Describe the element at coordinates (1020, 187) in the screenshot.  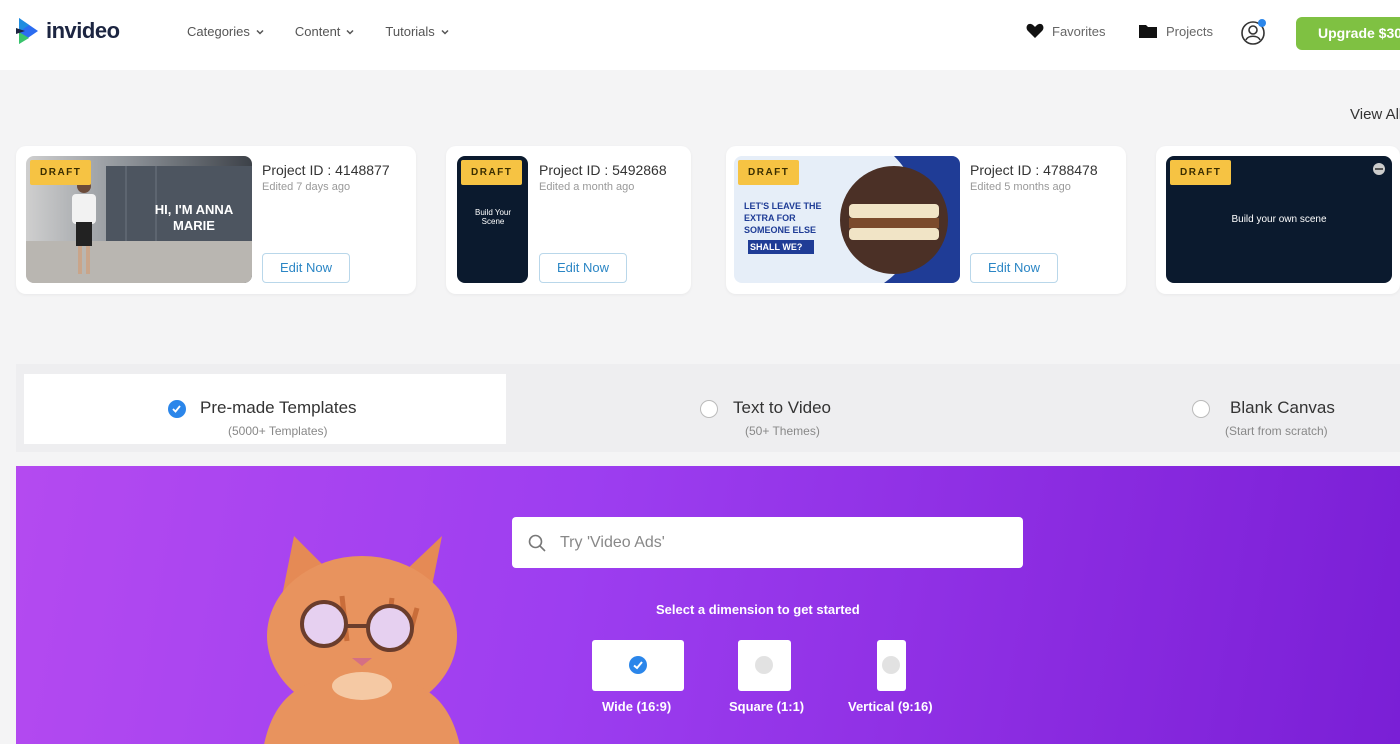
I see `edited-time: Edited 5 months ago` at that location.